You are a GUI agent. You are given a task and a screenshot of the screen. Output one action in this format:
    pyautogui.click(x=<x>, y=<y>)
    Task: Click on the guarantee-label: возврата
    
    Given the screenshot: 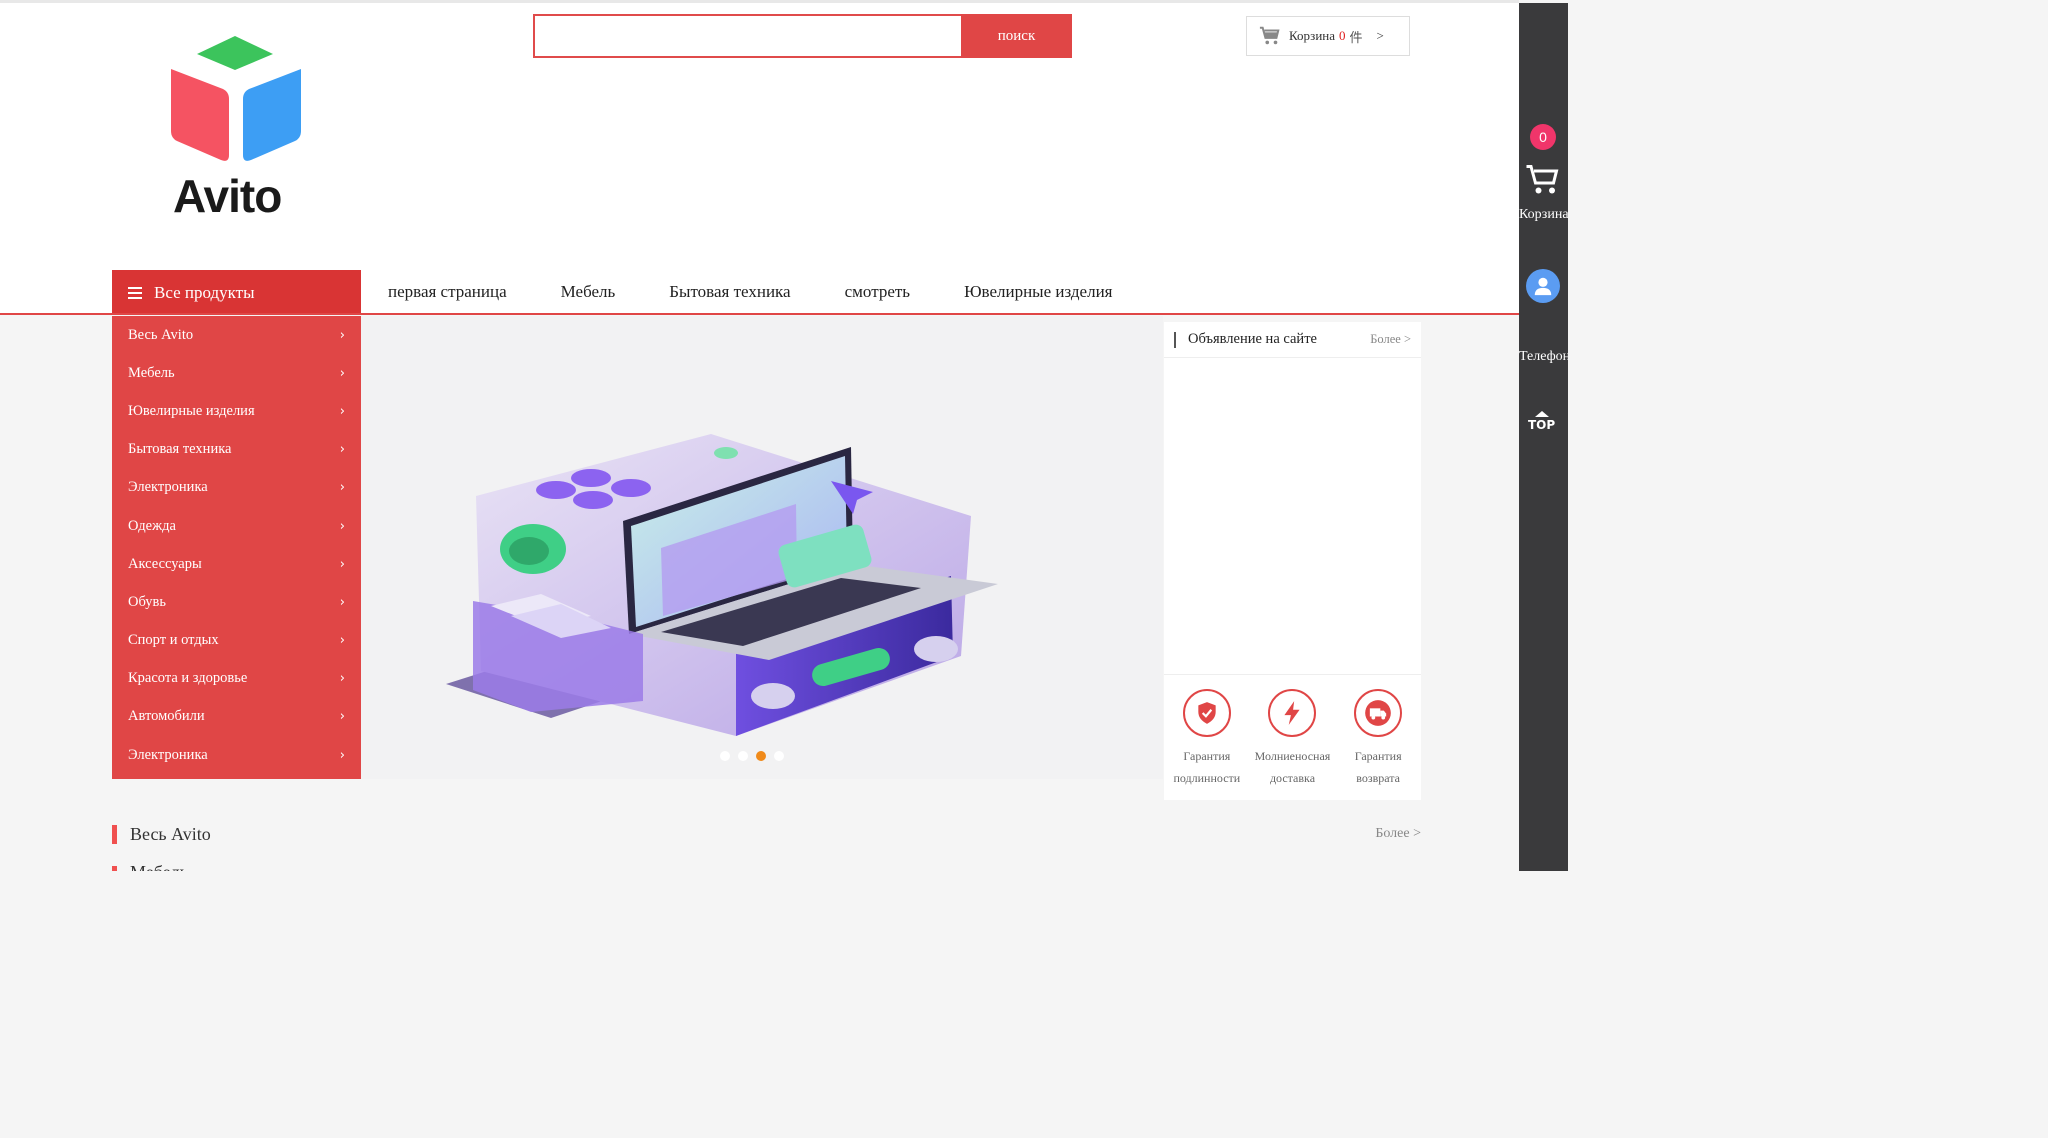 What is the action you would take?
    pyautogui.click(x=1378, y=778)
    